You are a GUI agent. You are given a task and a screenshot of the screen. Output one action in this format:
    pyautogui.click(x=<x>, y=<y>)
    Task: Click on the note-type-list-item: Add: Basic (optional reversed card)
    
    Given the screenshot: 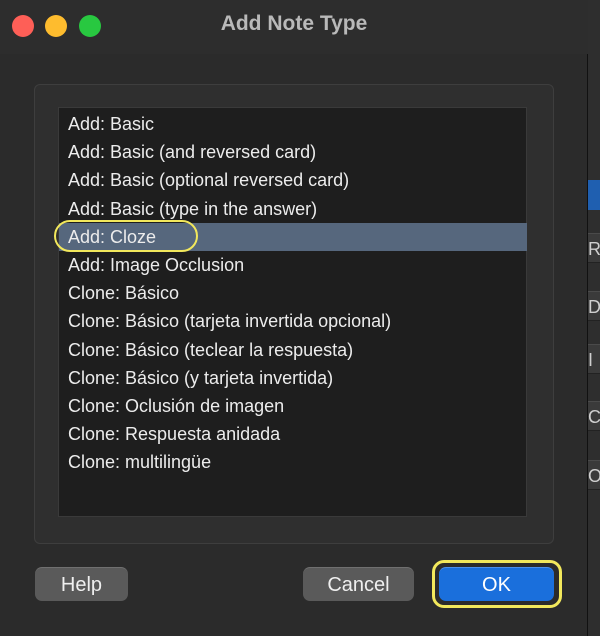 What is the action you would take?
    pyautogui.click(x=293, y=180)
    